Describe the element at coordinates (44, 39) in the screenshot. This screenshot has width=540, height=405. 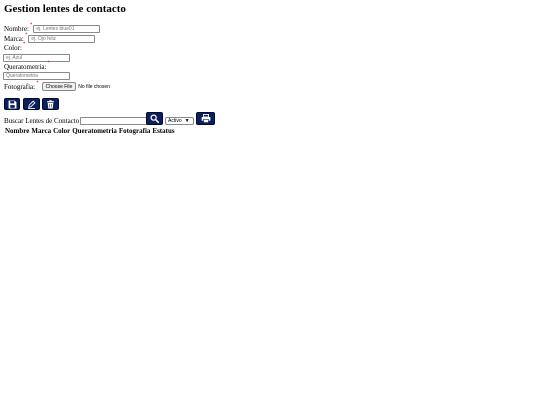
I see `marca-placeholder: ej. Ojo feliz` at that location.